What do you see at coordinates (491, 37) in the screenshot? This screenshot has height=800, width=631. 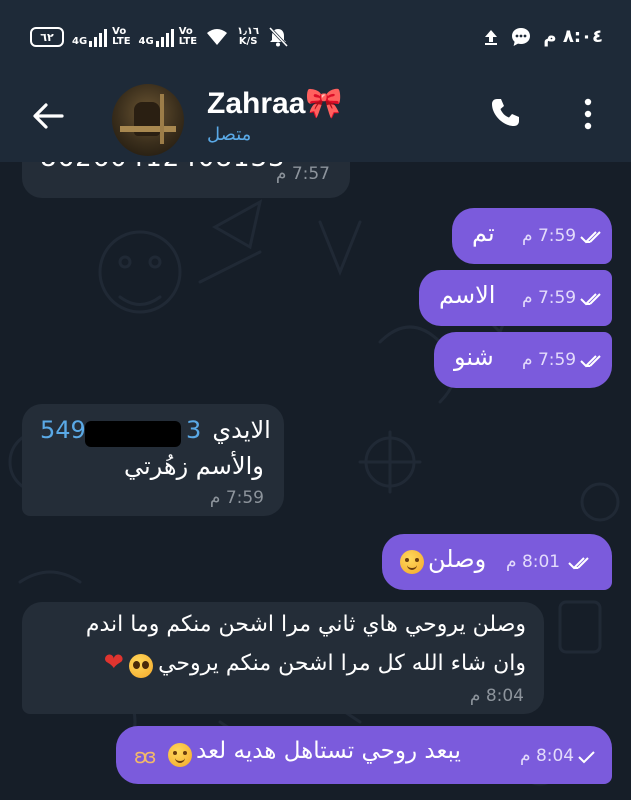 I see `upload-icon` at bounding box center [491, 37].